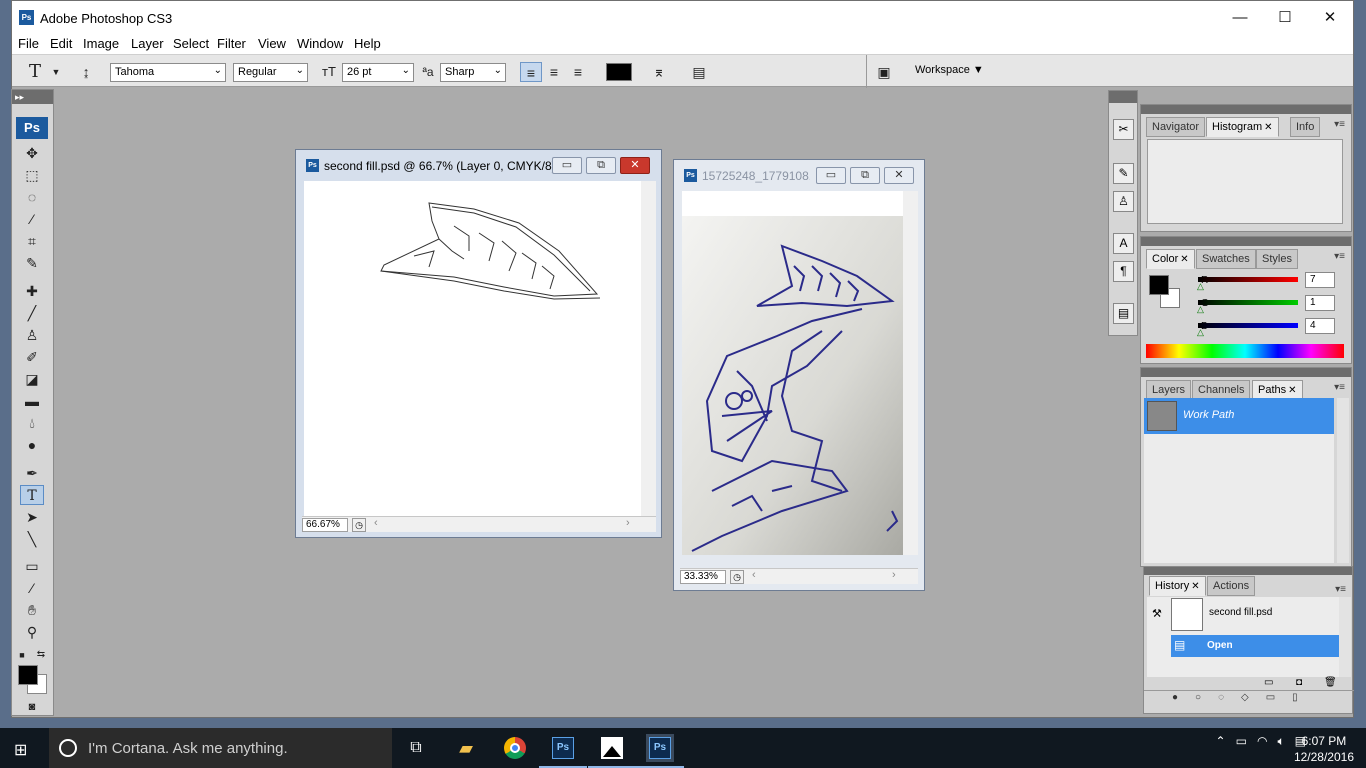 Image resolution: width=1366 pixels, height=768 pixels. I want to click on align-right-icon: ≡, so click(578, 72).